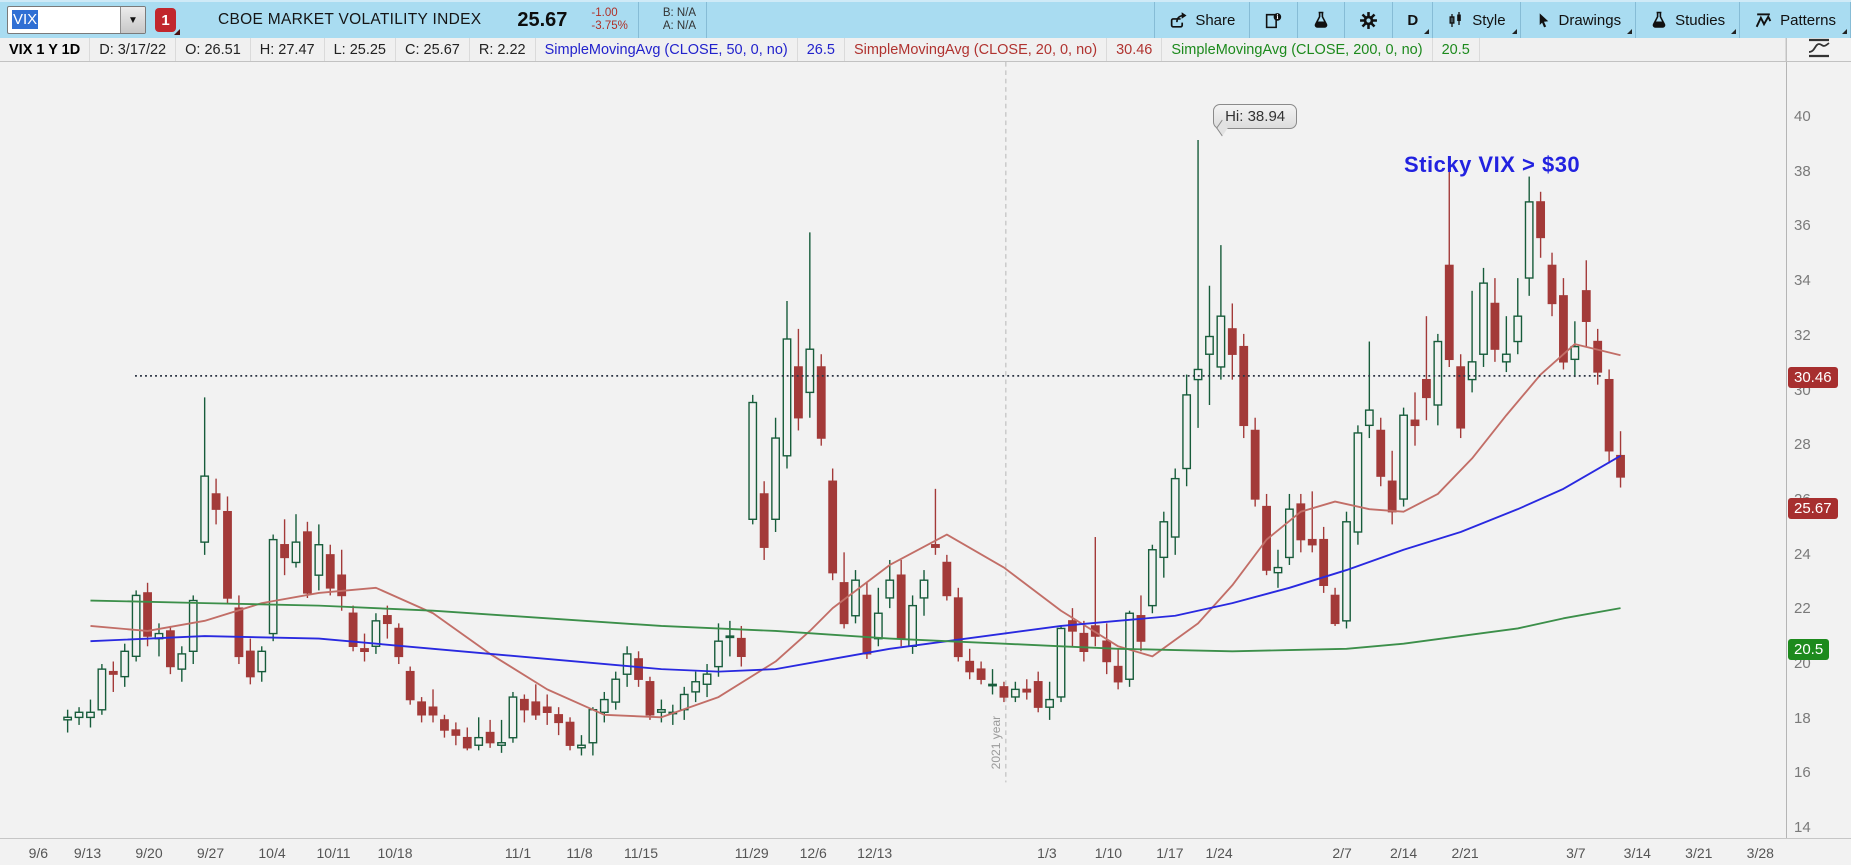 This screenshot has height=865, width=1851. I want to click on chart-mode-button, so click(1818, 49).